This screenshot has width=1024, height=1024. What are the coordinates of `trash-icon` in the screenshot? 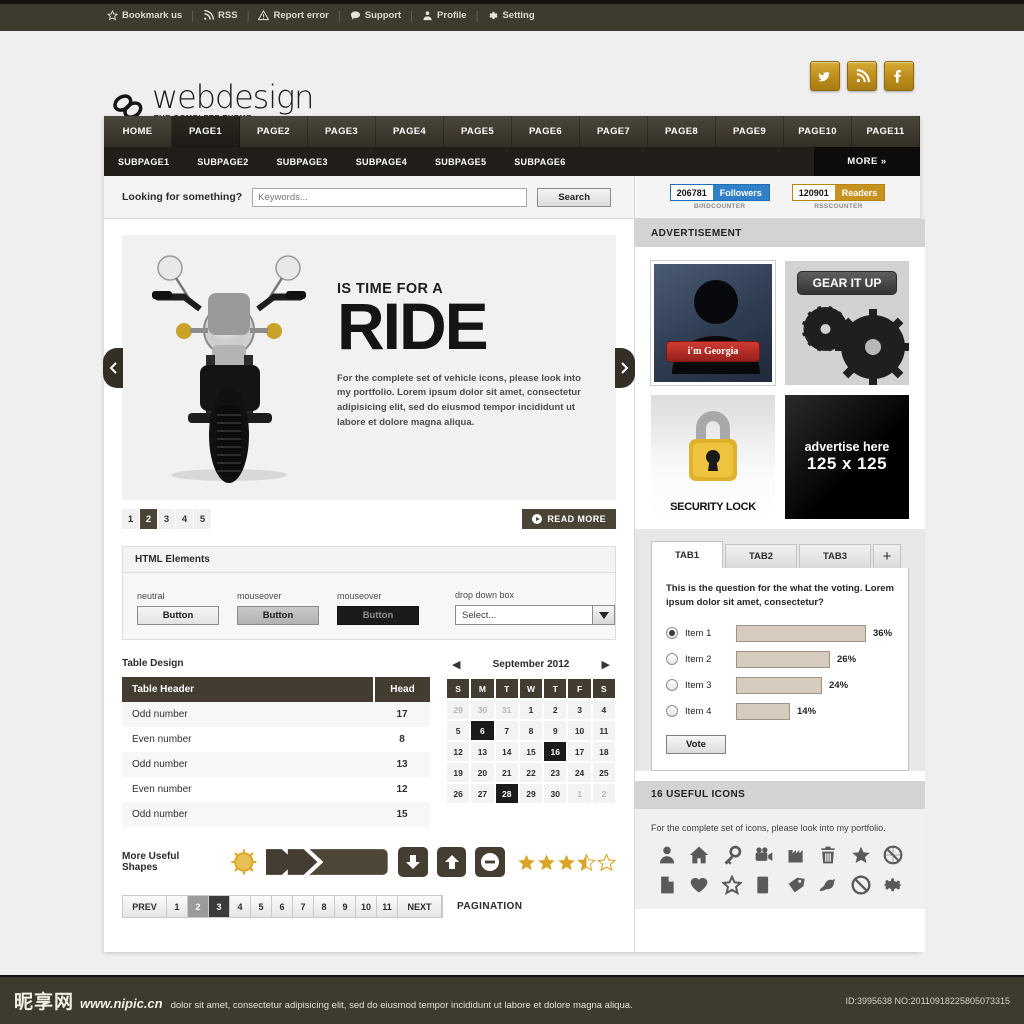 It's located at (828, 855).